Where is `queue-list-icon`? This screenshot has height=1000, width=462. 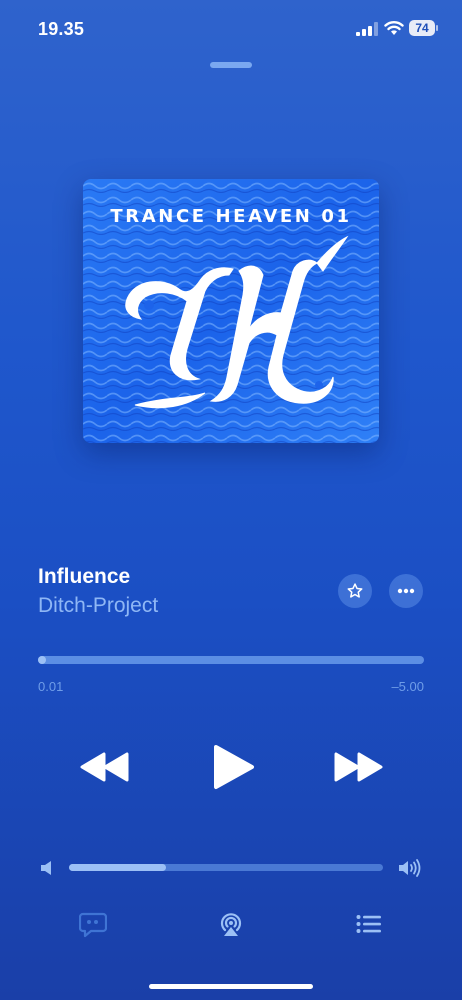 queue-list-icon is located at coordinates (368, 924).